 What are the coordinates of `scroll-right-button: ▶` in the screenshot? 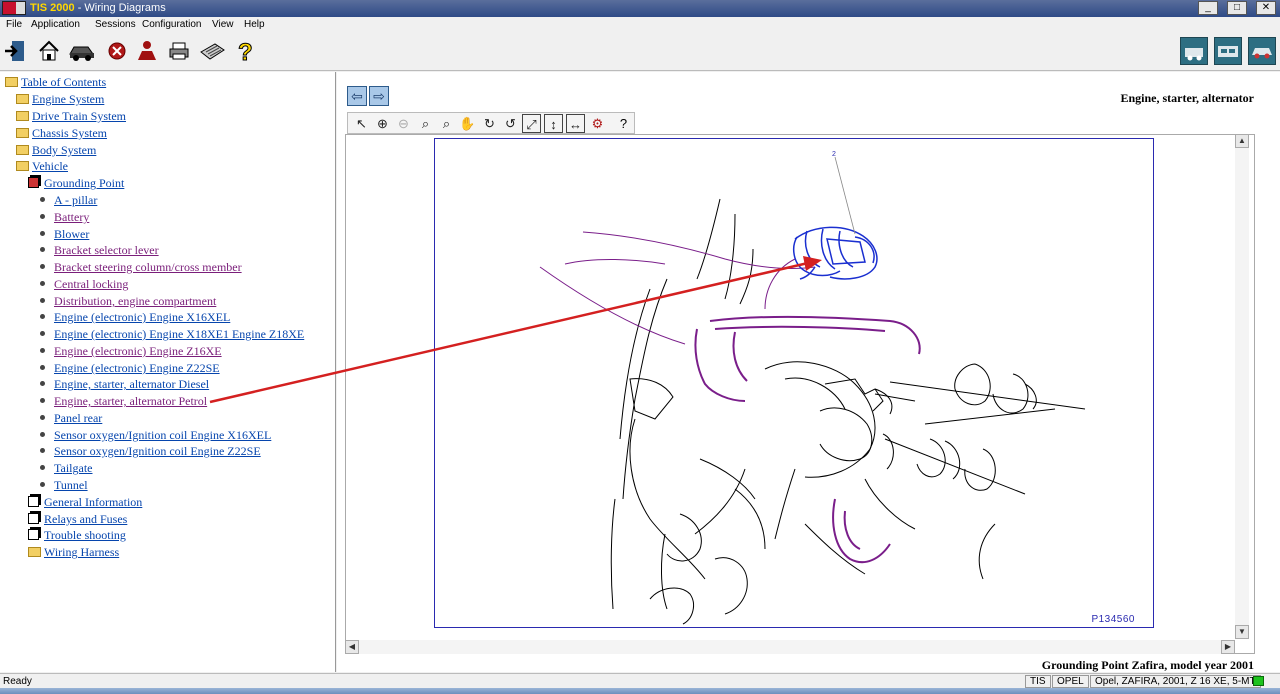 It's located at (1228, 647).